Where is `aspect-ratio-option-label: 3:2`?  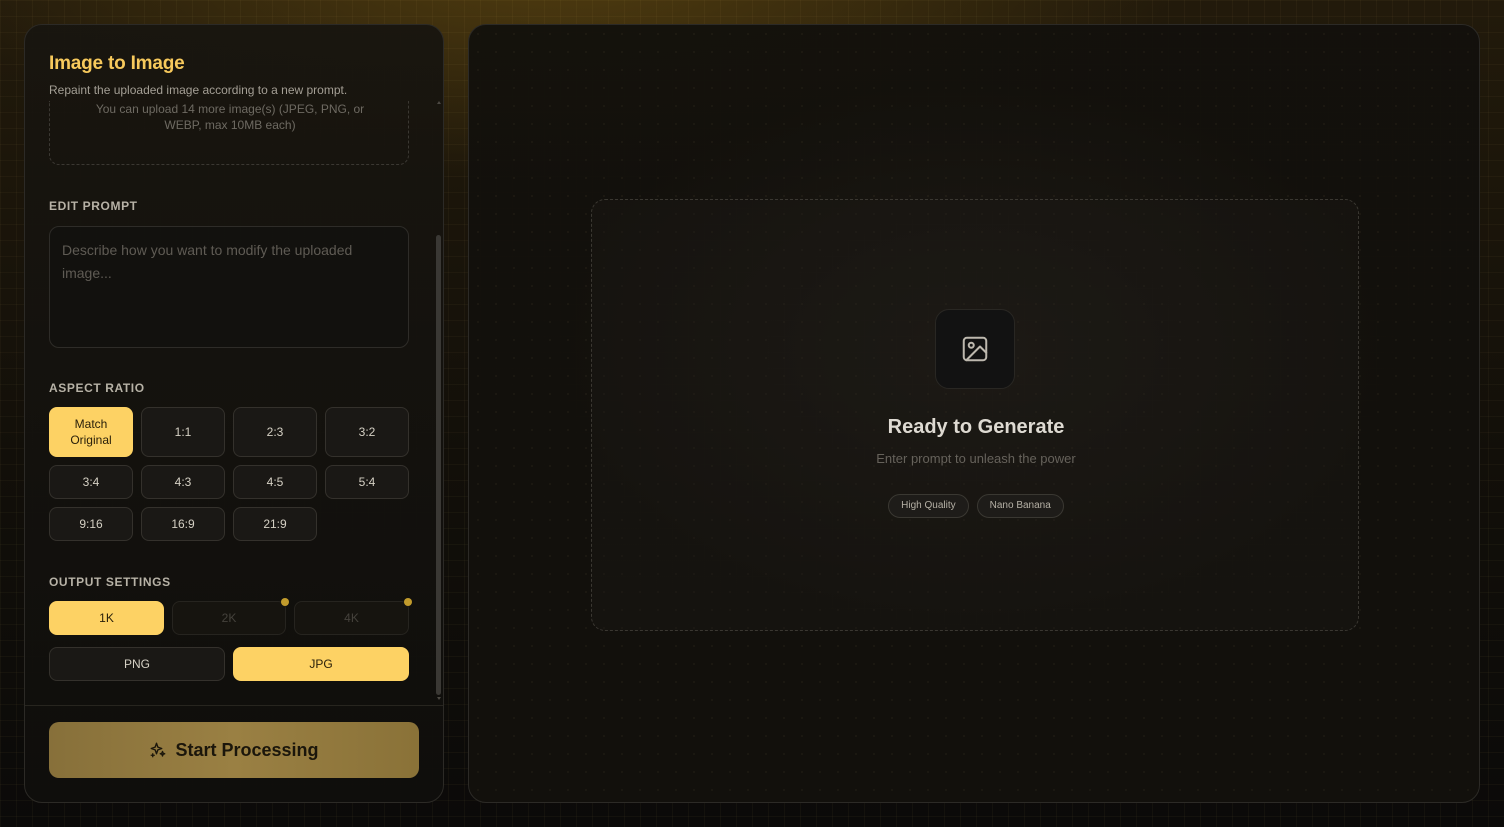
aspect-ratio-option-label: 3:2 is located at coordinates (367, 432).